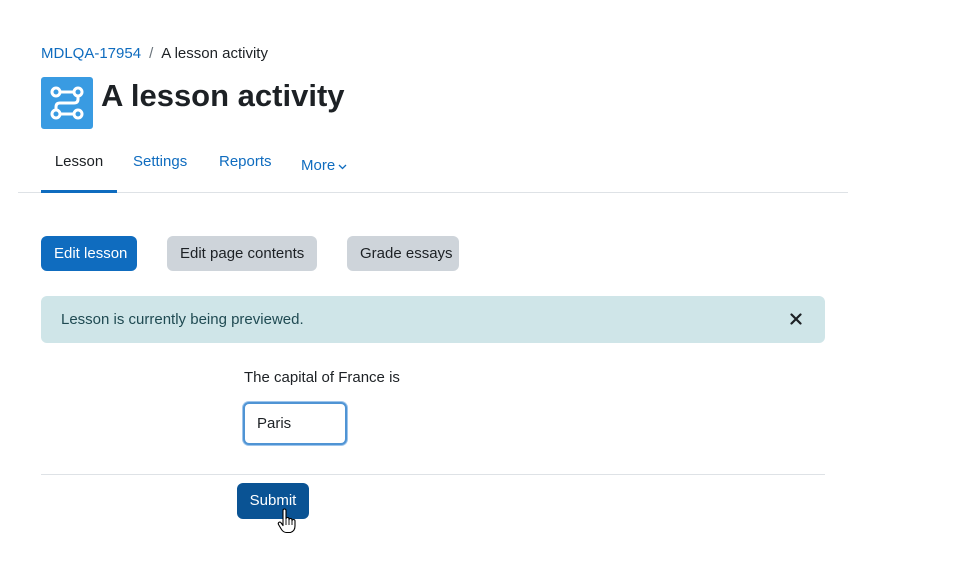 The image size is (961, 585). I want to click on grade-essays-button: Grade essays, so click(403, 253).